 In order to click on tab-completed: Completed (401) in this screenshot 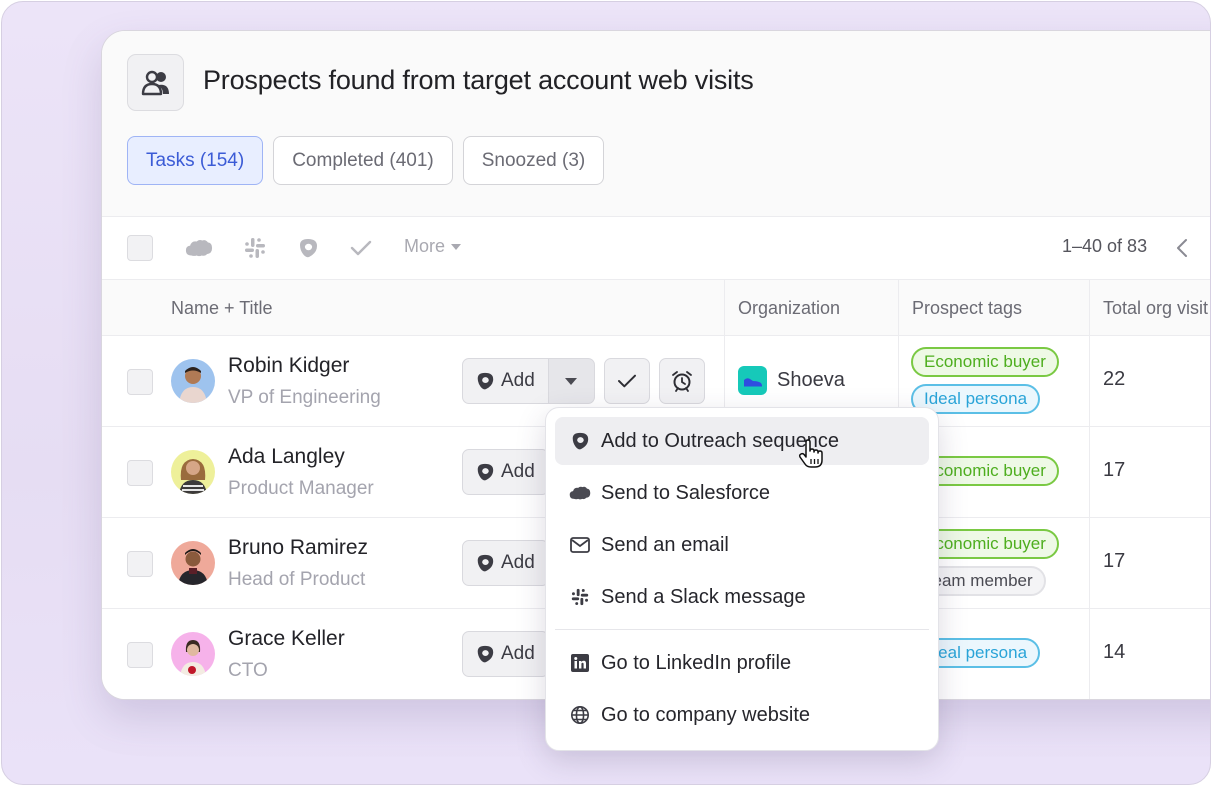, I will do `click(363, 160)`.